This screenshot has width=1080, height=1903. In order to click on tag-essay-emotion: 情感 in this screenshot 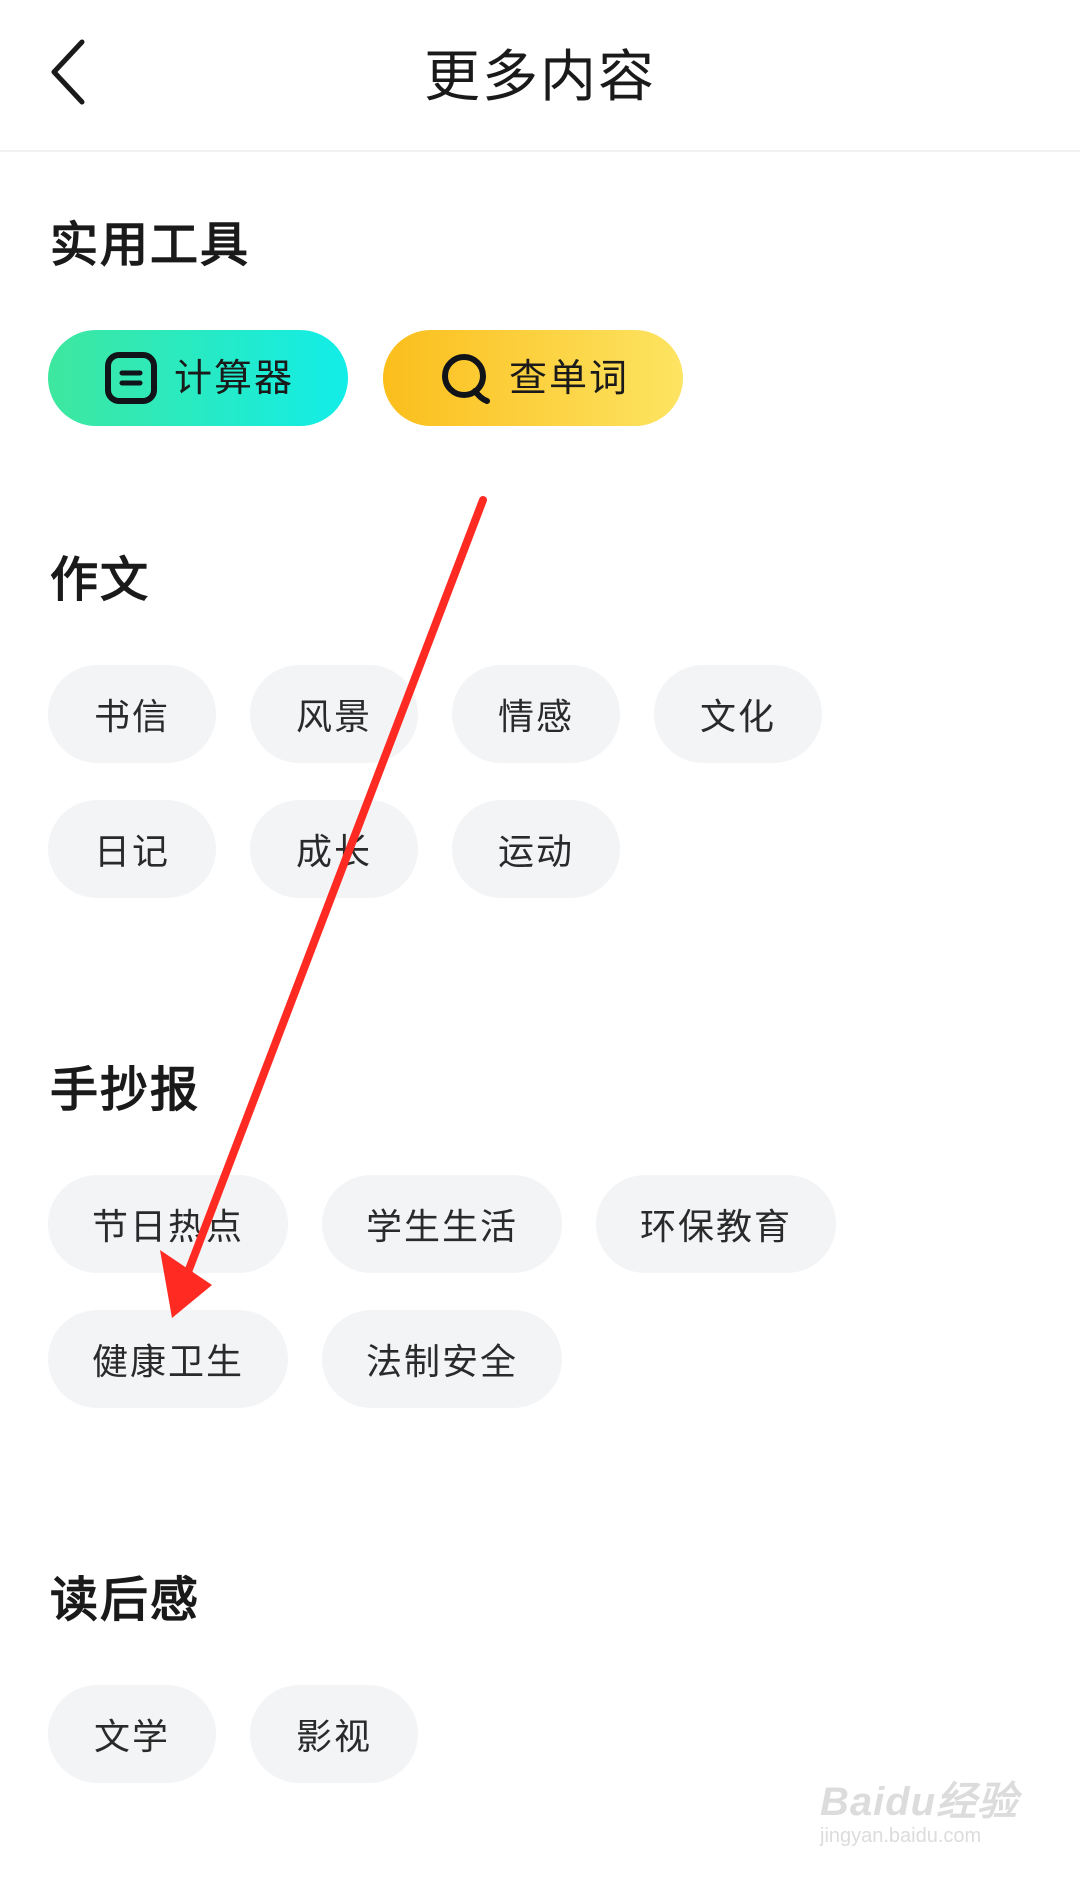, I will do `click(536, 714)`.